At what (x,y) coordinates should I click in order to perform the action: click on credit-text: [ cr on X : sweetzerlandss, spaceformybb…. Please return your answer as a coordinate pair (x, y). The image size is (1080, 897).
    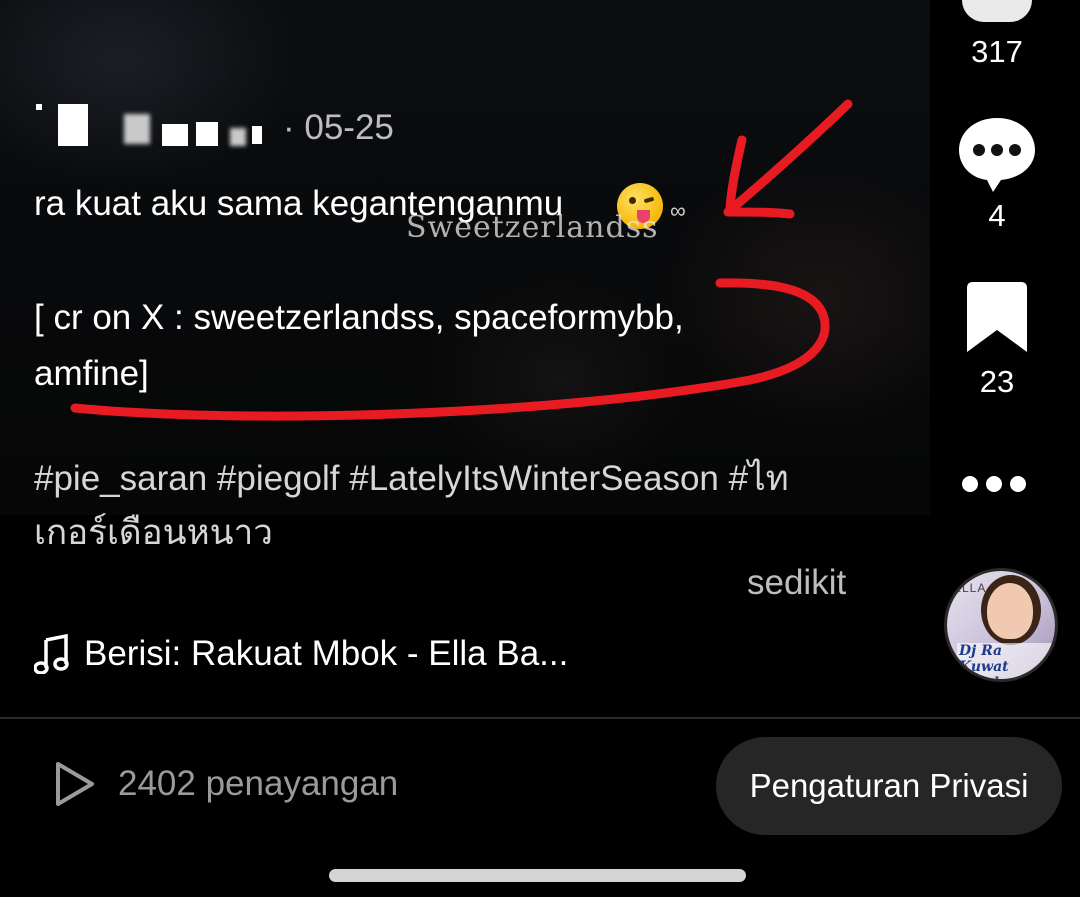
    Looking at the image, I should click on (359, 345).